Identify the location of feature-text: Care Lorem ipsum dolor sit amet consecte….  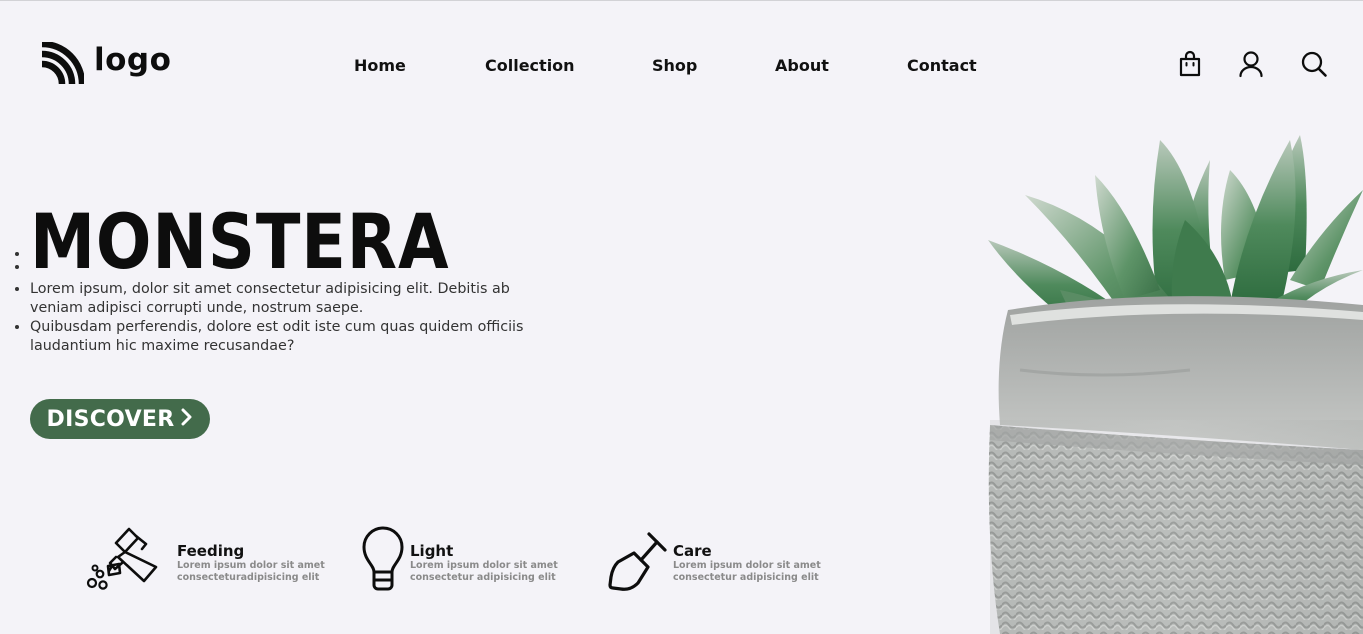
(747, 563).